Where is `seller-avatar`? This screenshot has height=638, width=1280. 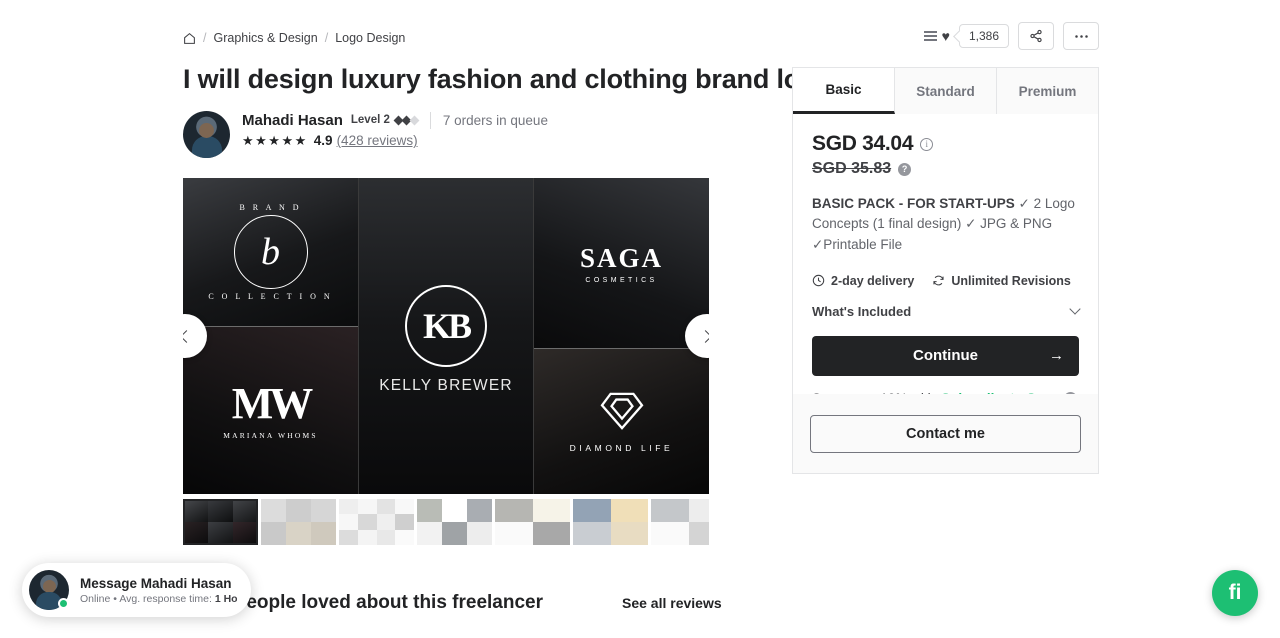 seller-avatar is located at coordinates (206, 134).